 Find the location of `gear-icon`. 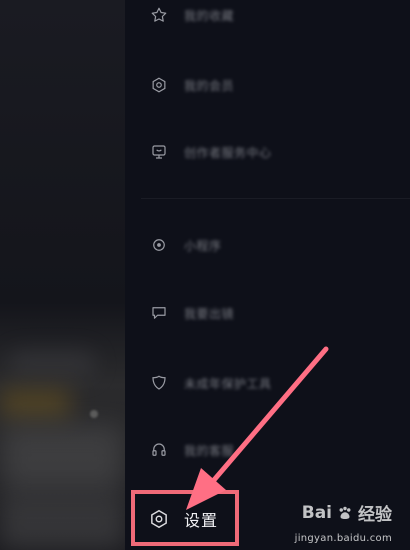

gear-icon is located at coordinates (159, 245).